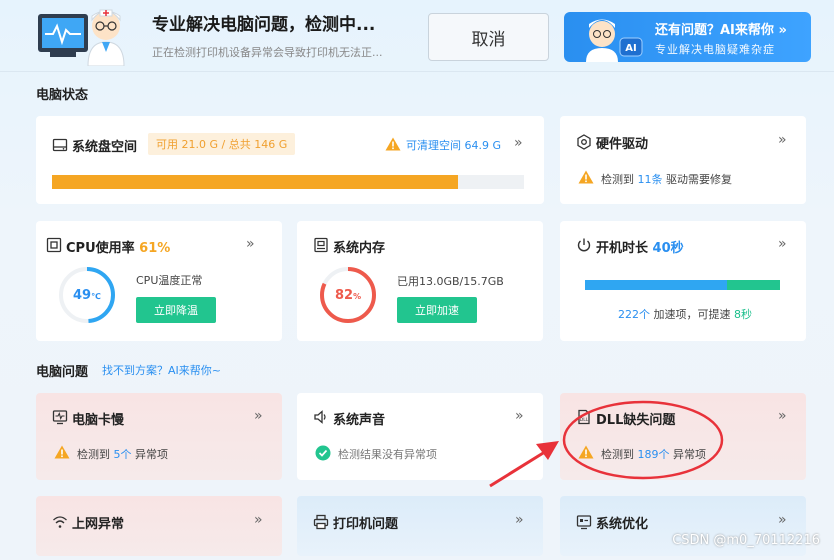 Image resolution: width=834 pixels, height=560 pixels. Describe the element at coordinates (584, 420) in the screenshot. I see `svg-text: DLL` at that location.